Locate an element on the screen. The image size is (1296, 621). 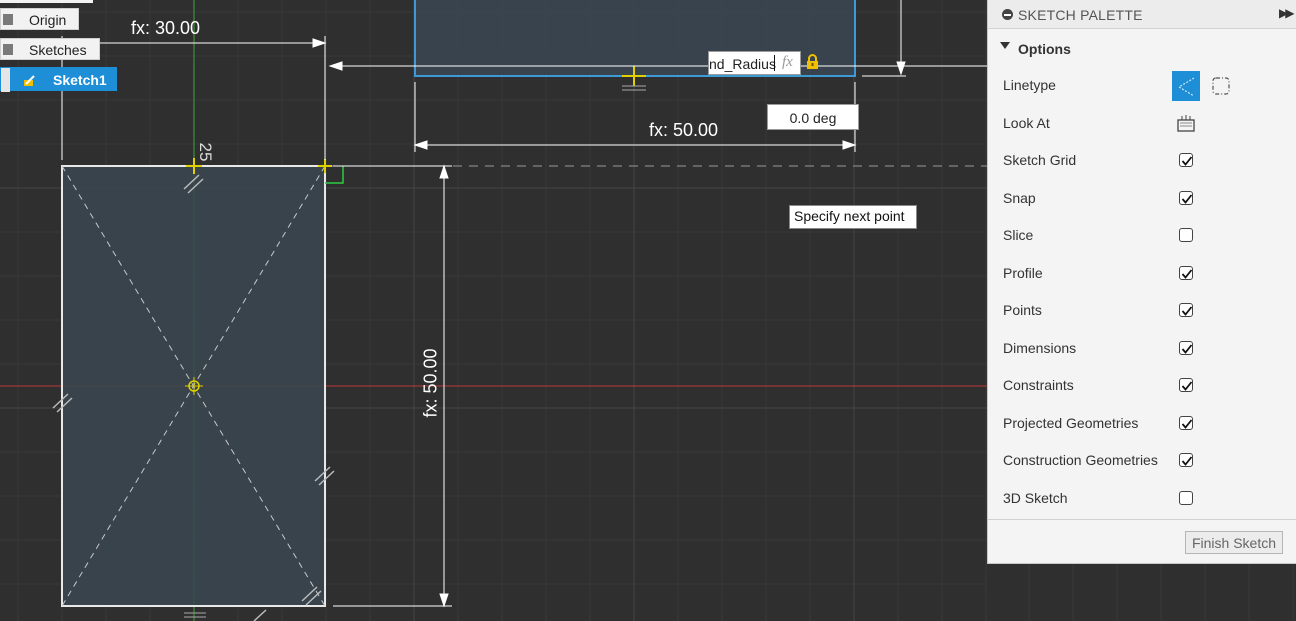
construction-linetype-button is located at coordinates (1186, 86).